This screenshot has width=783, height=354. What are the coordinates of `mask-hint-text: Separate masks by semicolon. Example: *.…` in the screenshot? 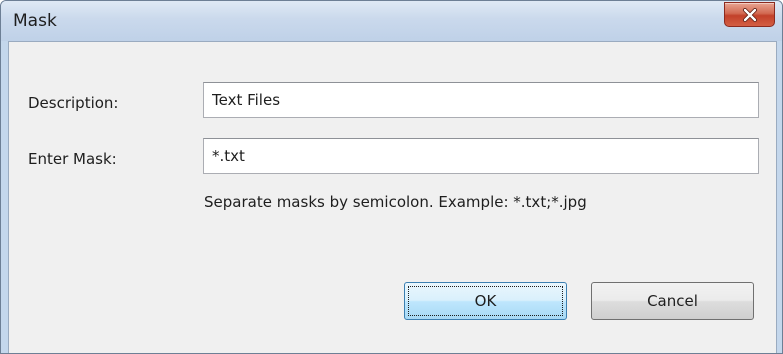 It's located at (395, 202).